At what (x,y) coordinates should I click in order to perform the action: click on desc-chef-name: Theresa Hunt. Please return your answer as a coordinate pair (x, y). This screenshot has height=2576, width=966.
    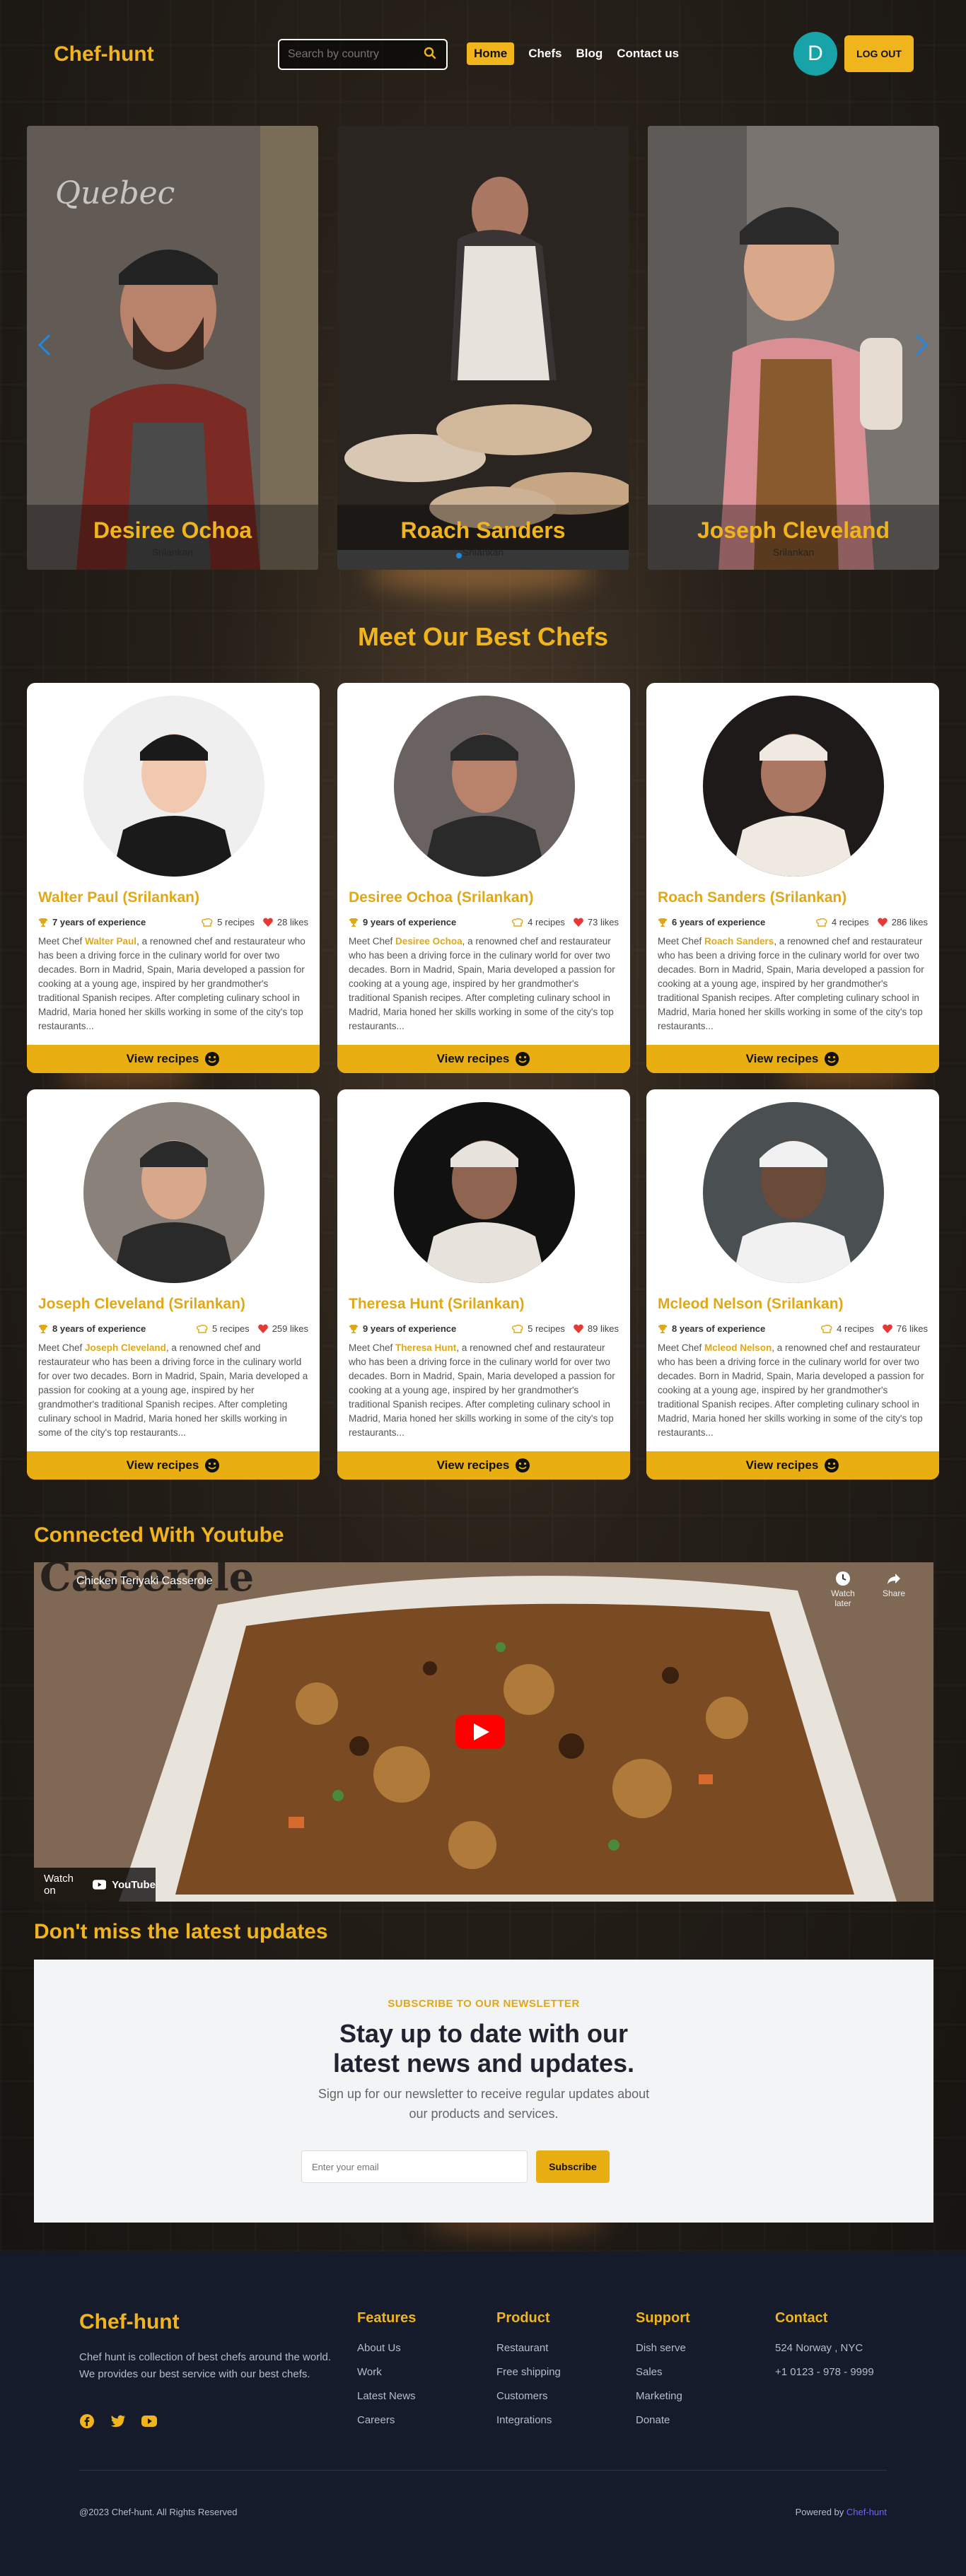
    Looking at the image, I should click on (426, 1347).